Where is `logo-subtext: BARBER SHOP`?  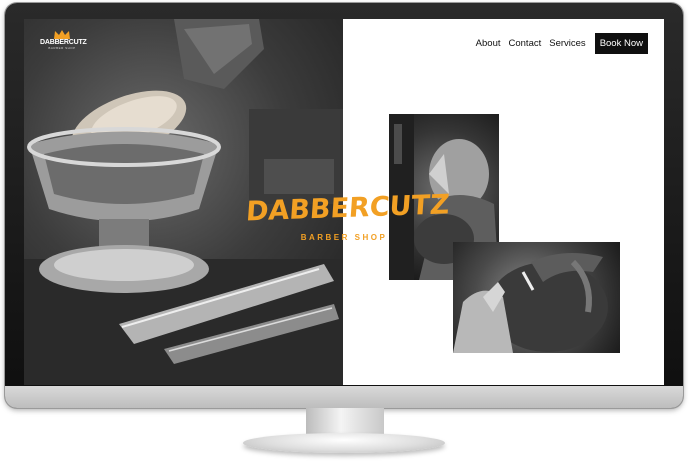
logo-subtext: BARBER SHOP is located at coordinates (62, 48).